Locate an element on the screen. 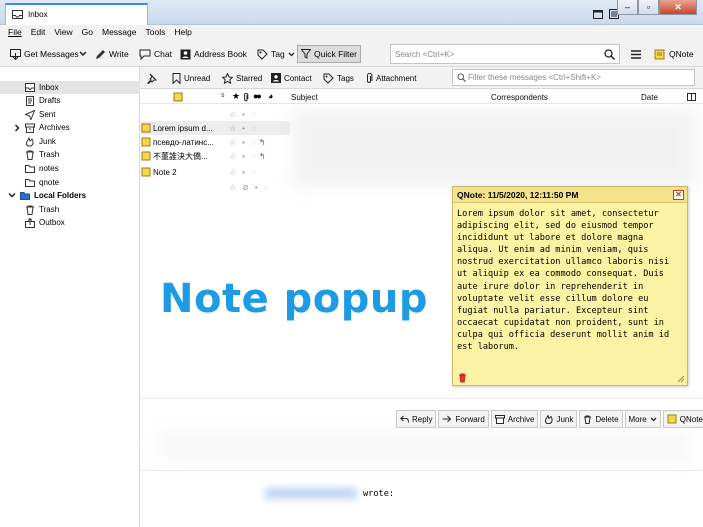 This screenshot has width=703, height=527. filter-starred: Starred is located at coordinates (242, 78).